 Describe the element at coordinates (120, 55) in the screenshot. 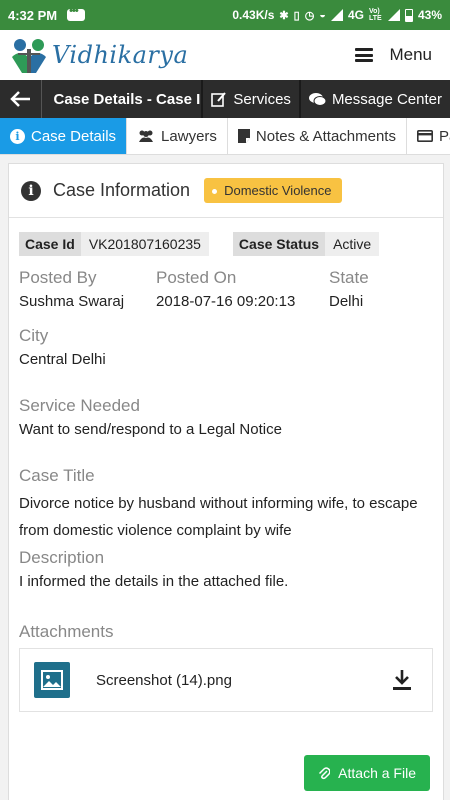

I see `brand-name: Vidhikarya` at that location.